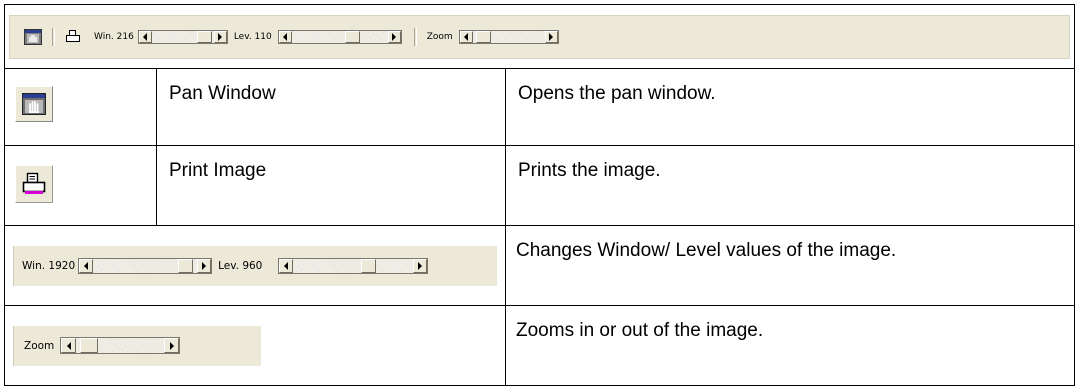  Describe the element at coordinates (114, 36) in the screenshot. I see `win-label: Win. 216` at that location.